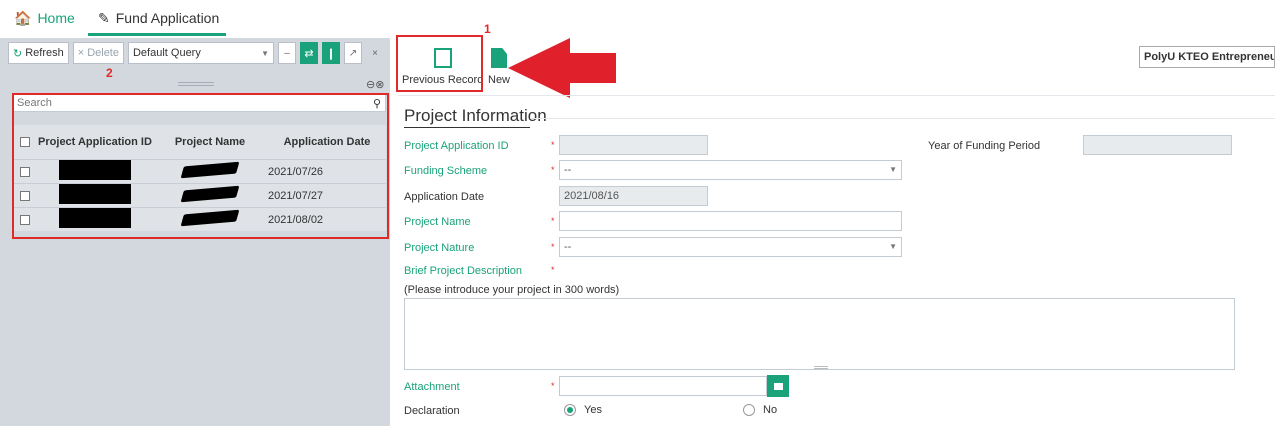 The image size is (1275, 426). Describe the element at coordinates (104, 17) in the screenshot. I see `edit-document-icon: ✎` at that location.